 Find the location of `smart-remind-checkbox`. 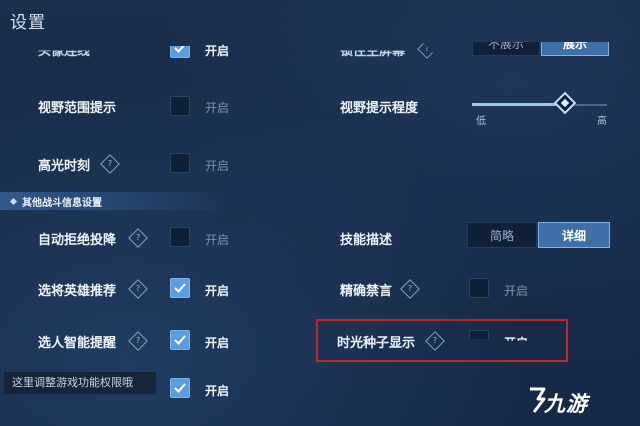

smart-remind-checkbox is located at coordinates (180, 340).